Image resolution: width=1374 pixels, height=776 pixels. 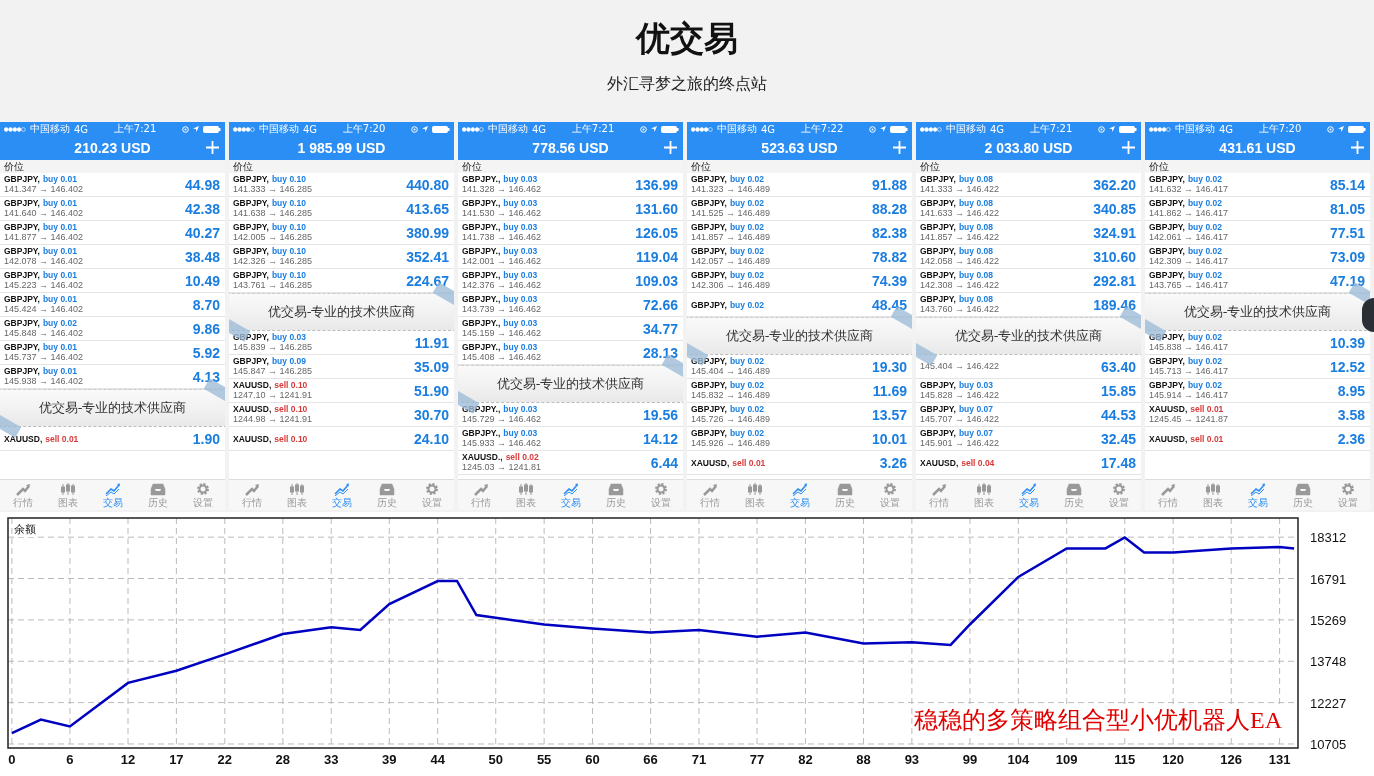 What do you see at coordinates (570, 209) in the screenshot?
I see `order-row: GBPJPY., buy 0.03 141.530 → 146.462 131.60` at bounding box center [570, 209].